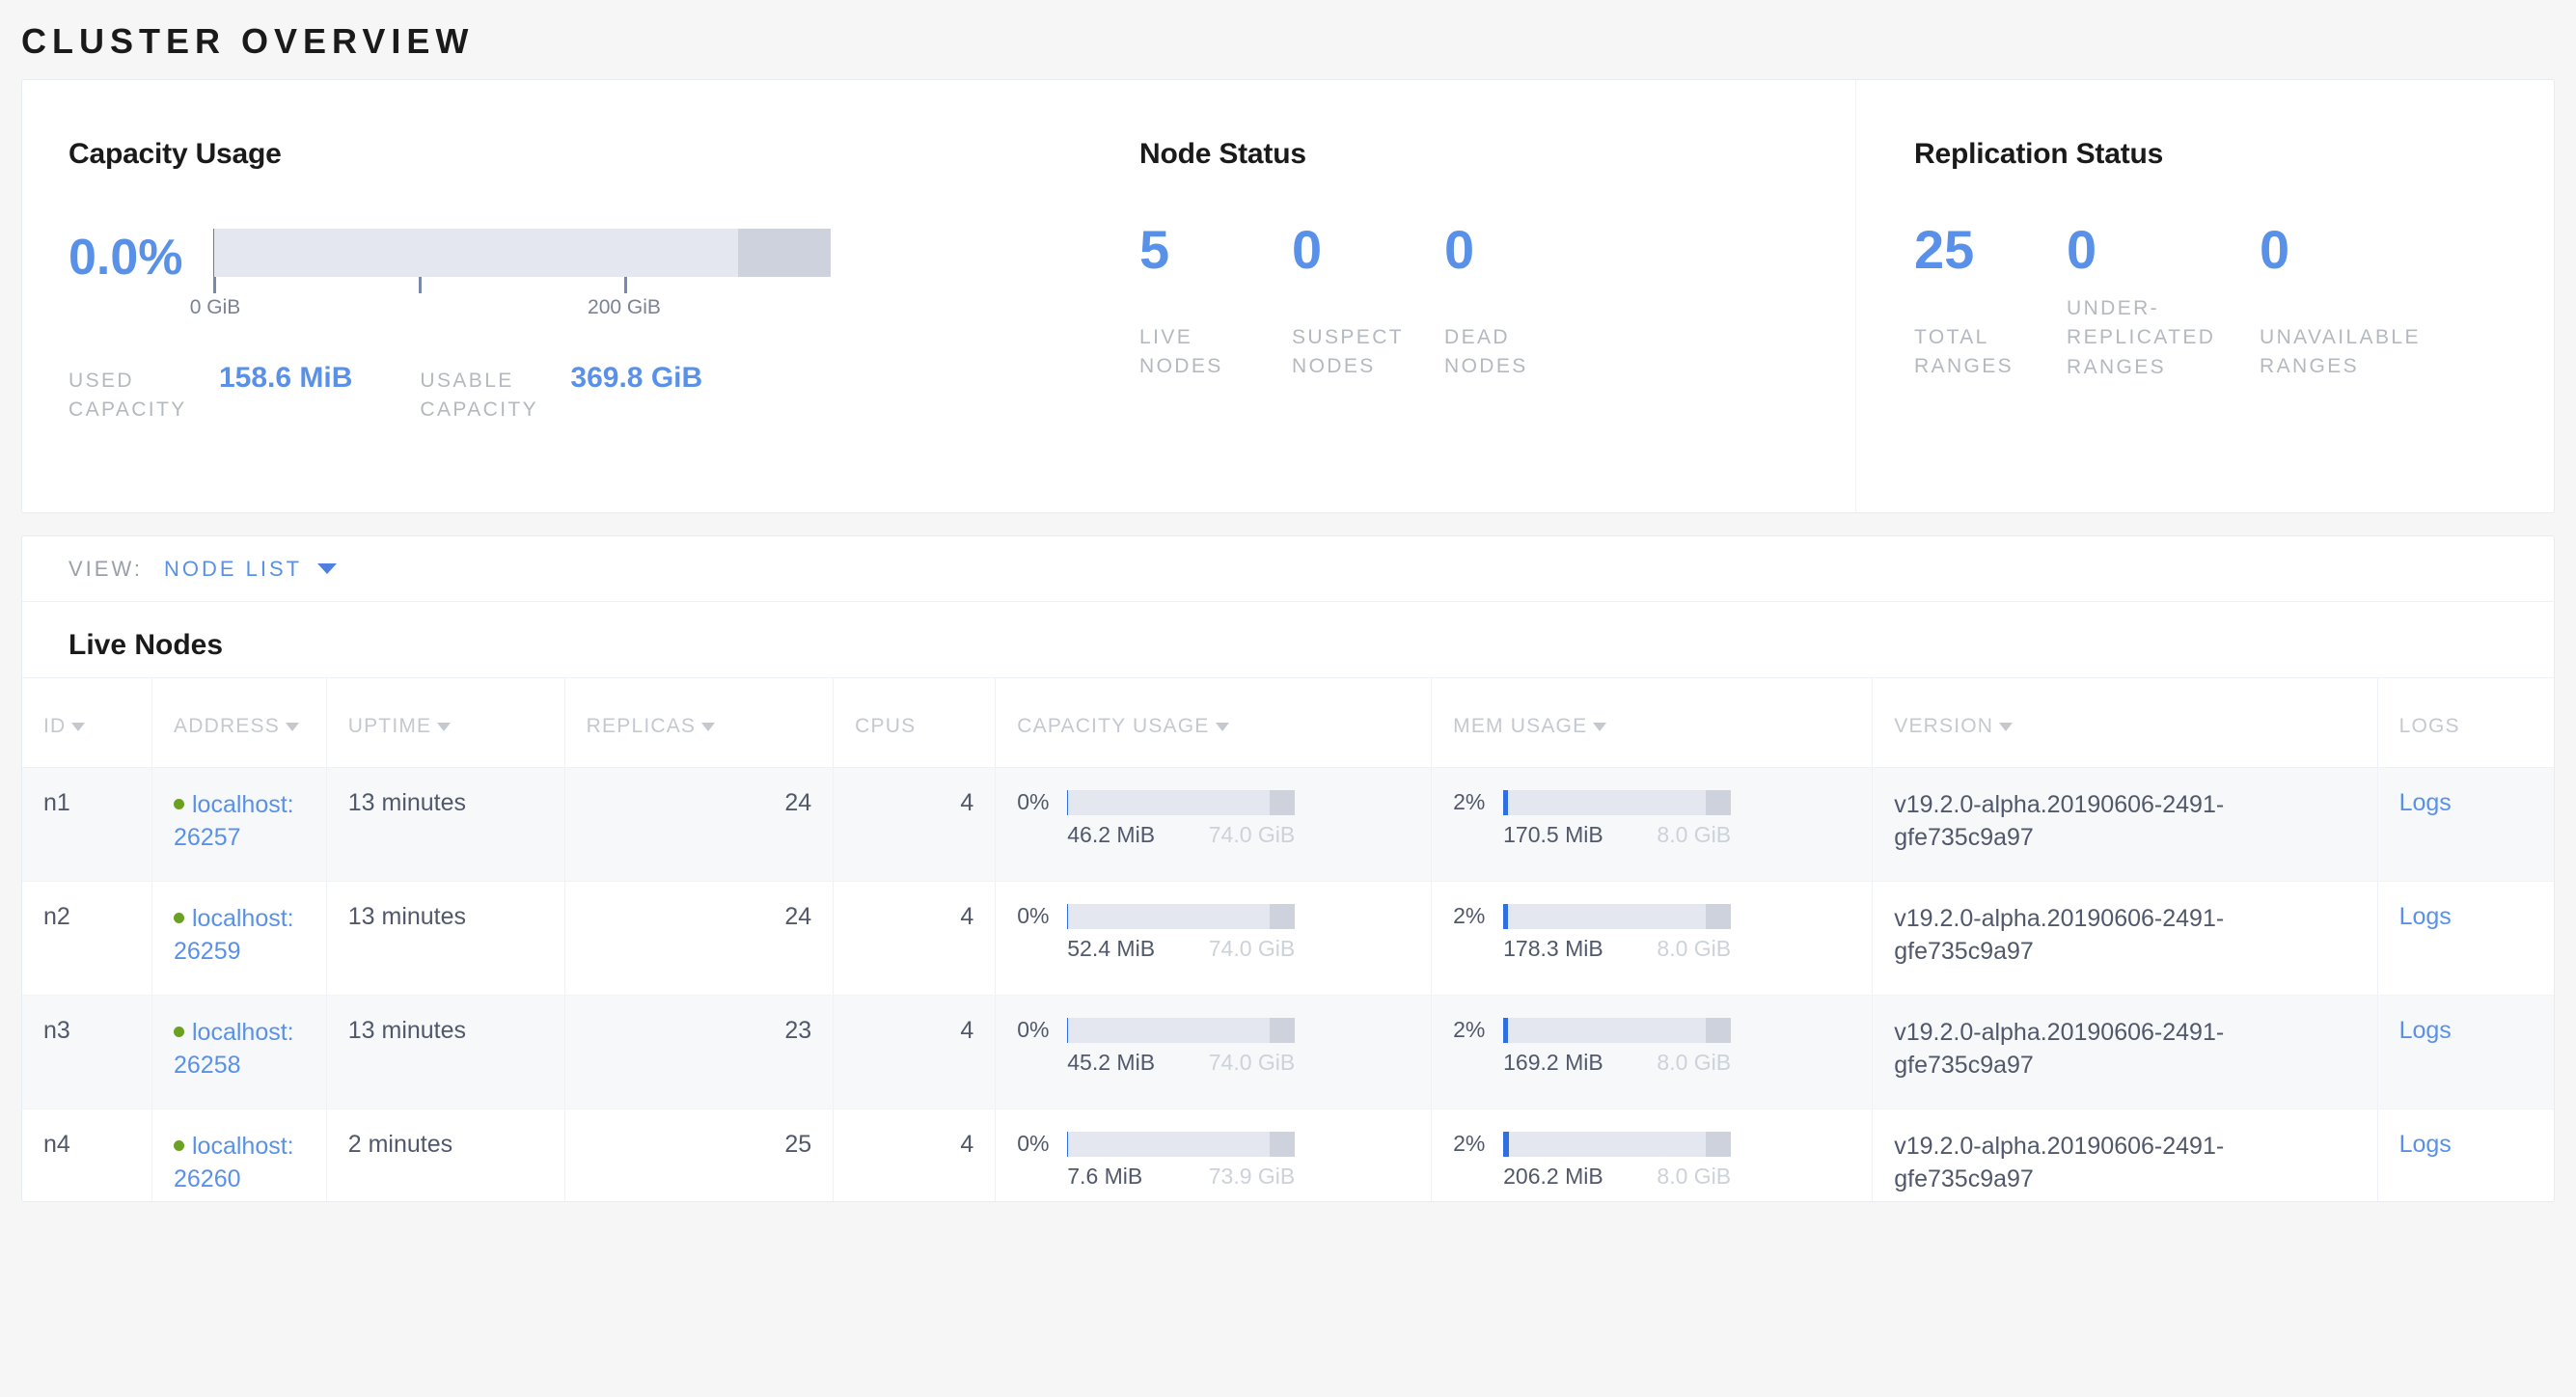 The height and width of the screenshot is (1397, 2576). I want to click on capacity-gauge-row: 0.0% 0 GiB 200 GiB, so click(581, 276).